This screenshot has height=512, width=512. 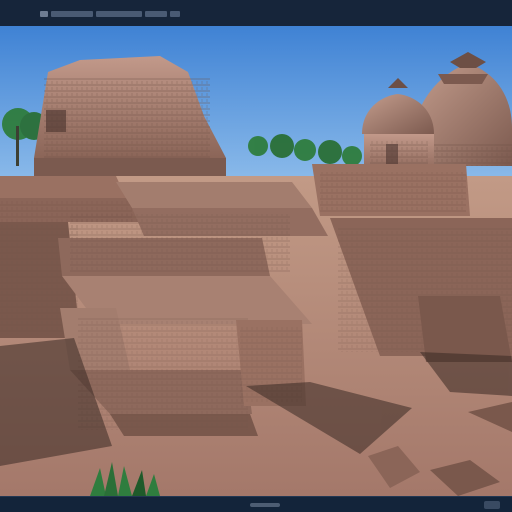 I want to click on menu-bar, so click(x=110, y=14).